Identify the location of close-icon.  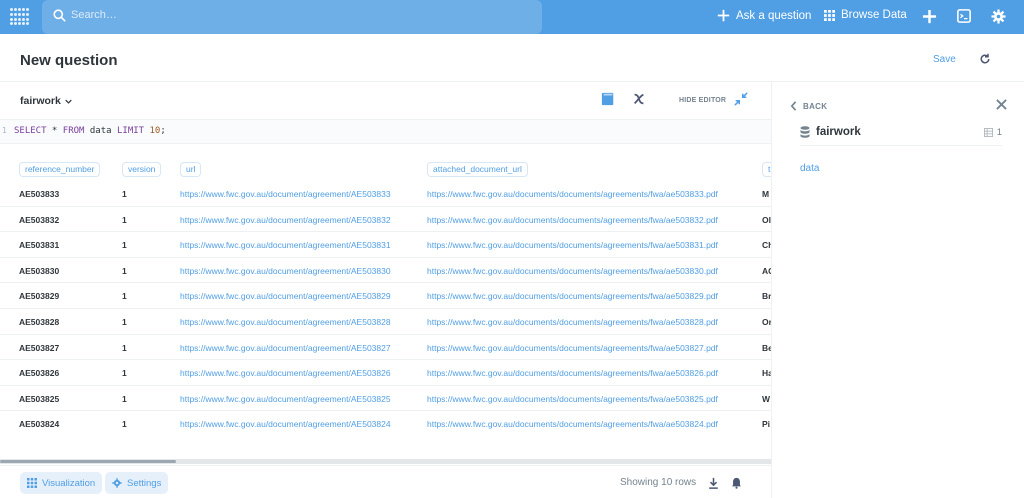
(1001, 104).